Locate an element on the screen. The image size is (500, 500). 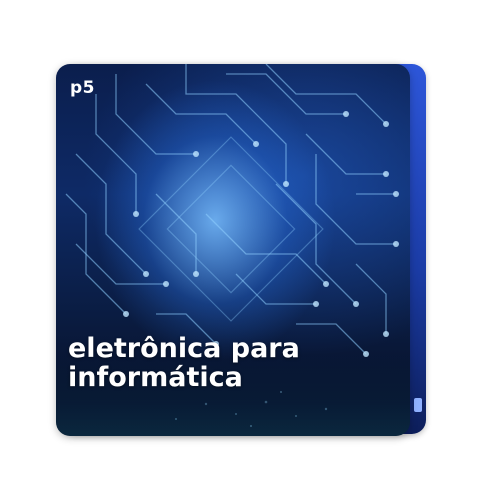
card-tab-marker is located at coordinates (418, 405).